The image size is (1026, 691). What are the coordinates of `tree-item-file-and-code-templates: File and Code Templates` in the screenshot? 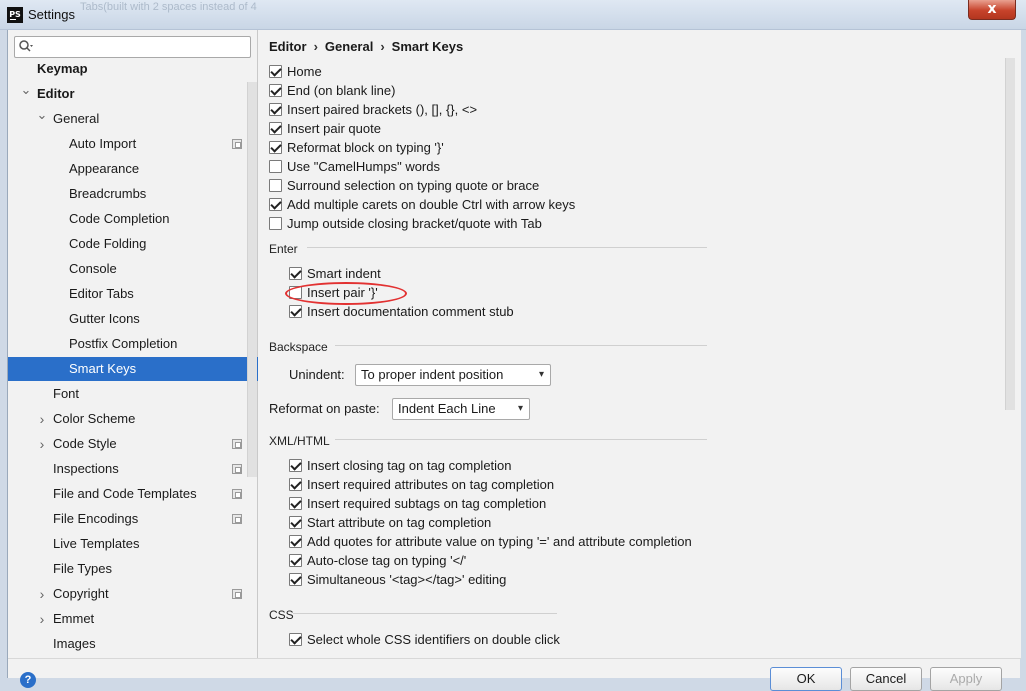 It's located at (133, 494).